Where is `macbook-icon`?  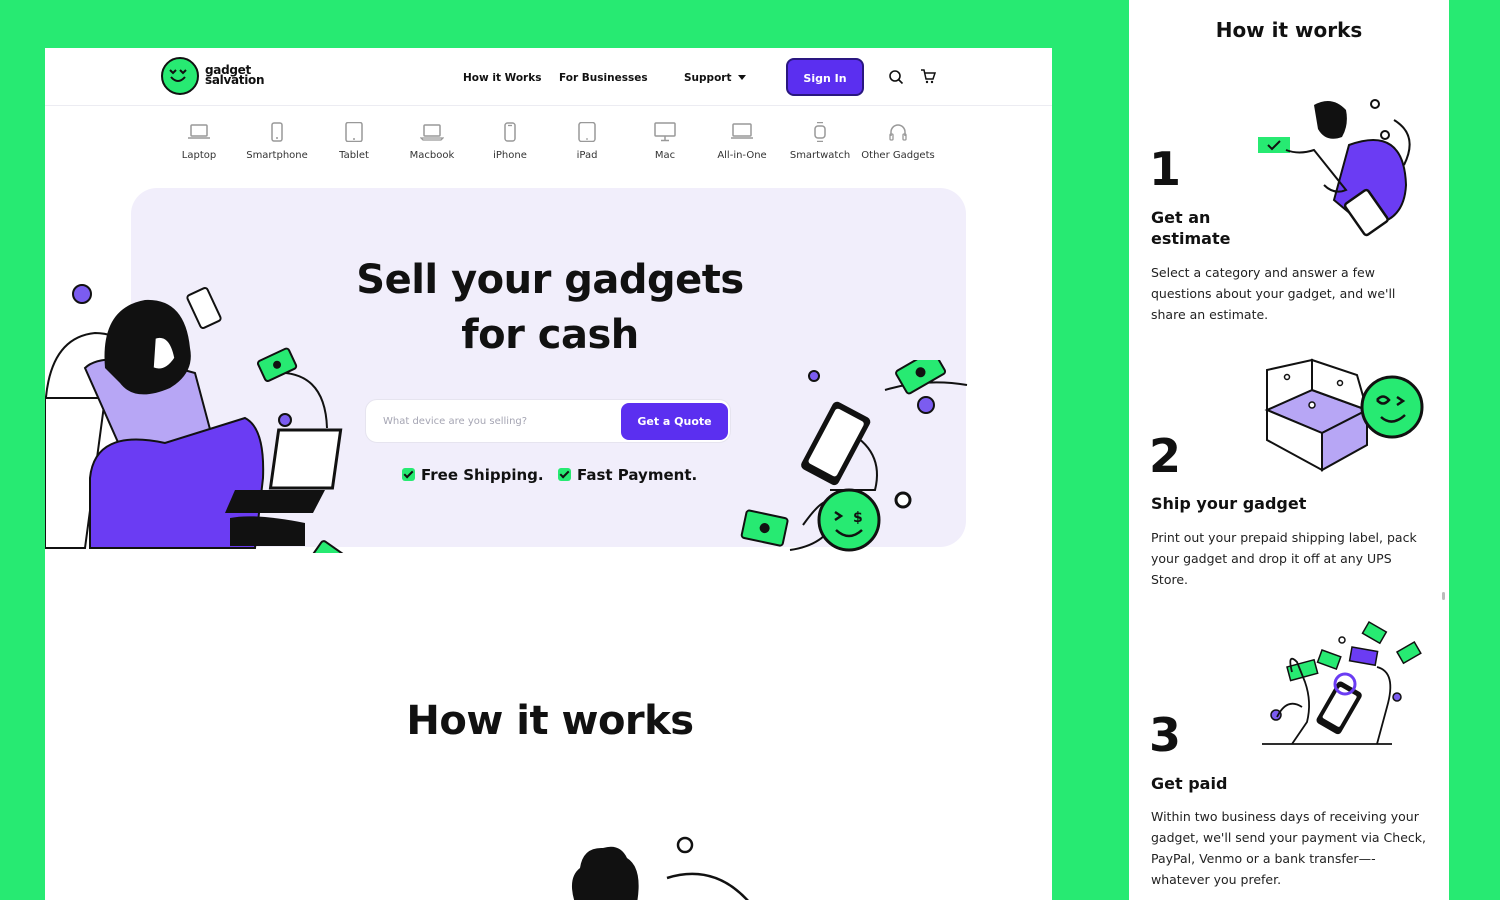
macbook-icon is located at coordinates (432, 132).